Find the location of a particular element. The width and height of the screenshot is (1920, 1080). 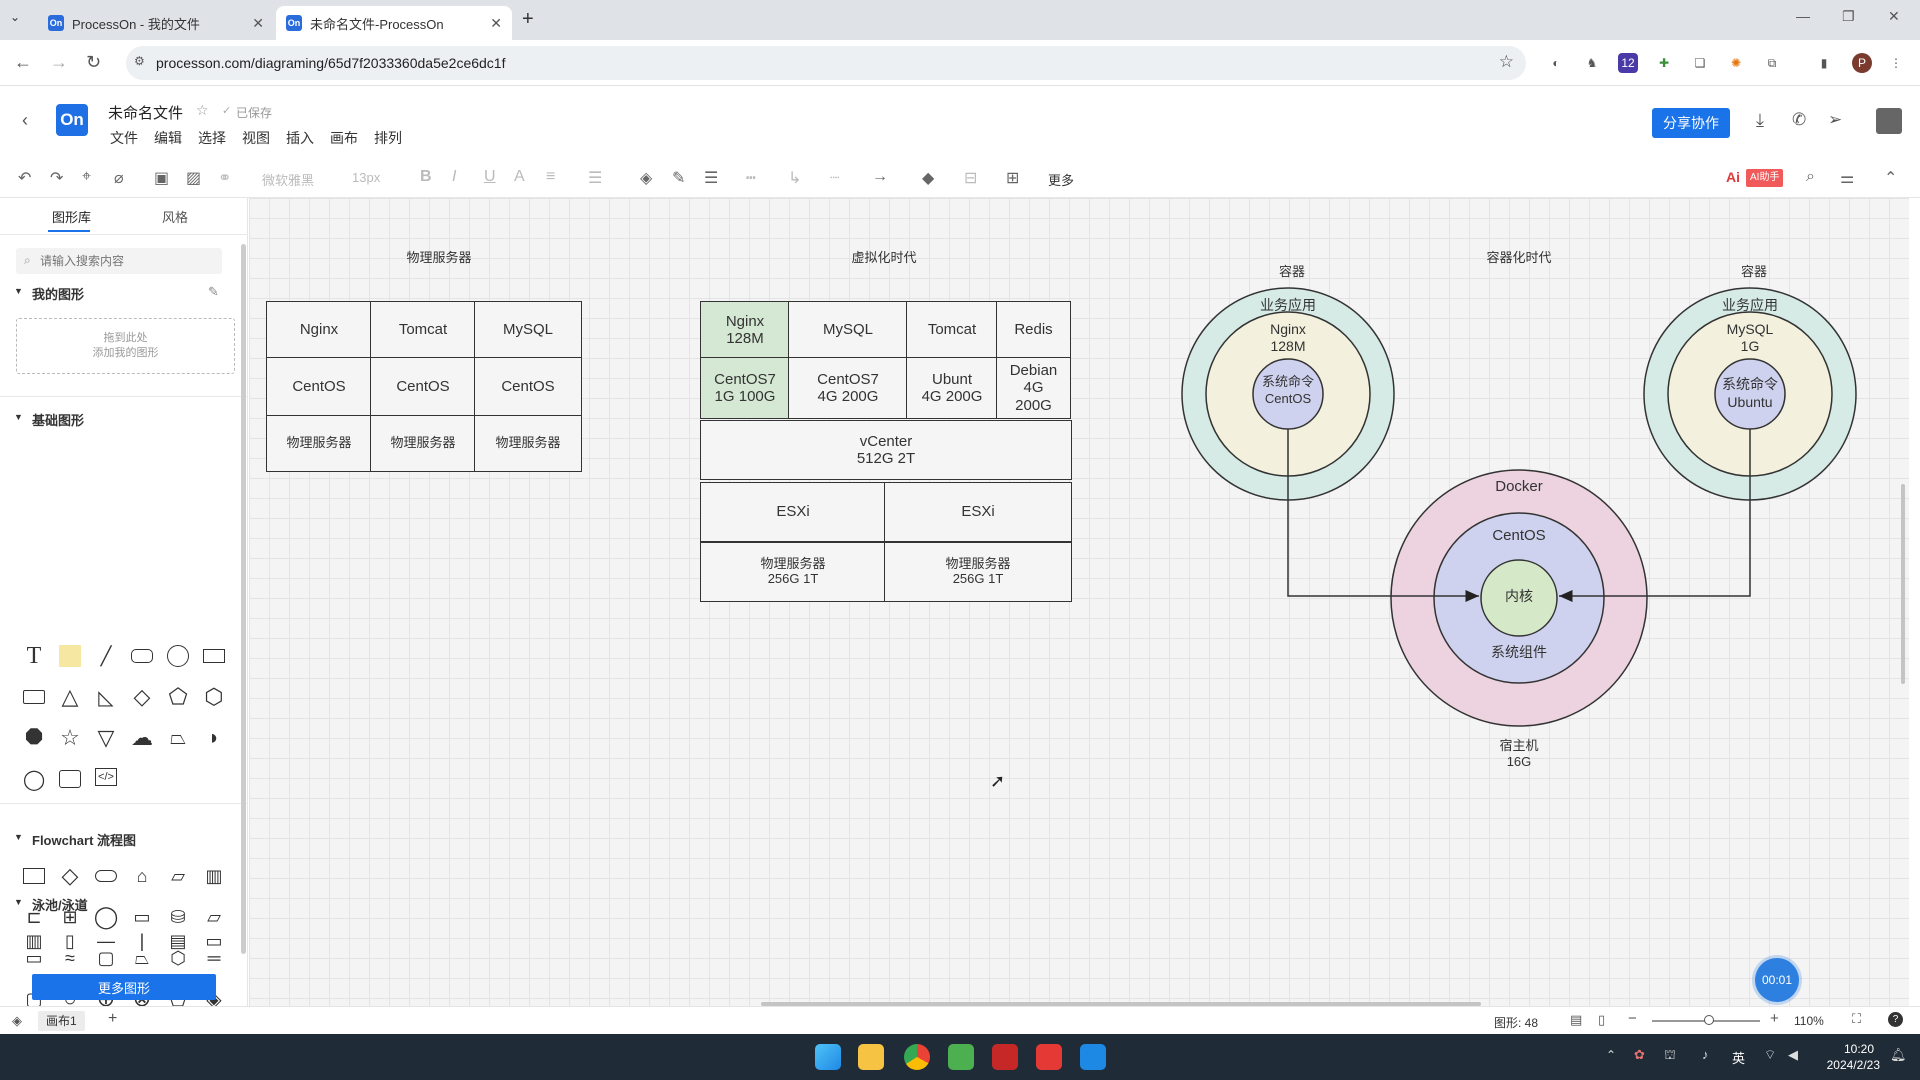

fill-color-icon: ◈ is located at coordinates (646, 178).